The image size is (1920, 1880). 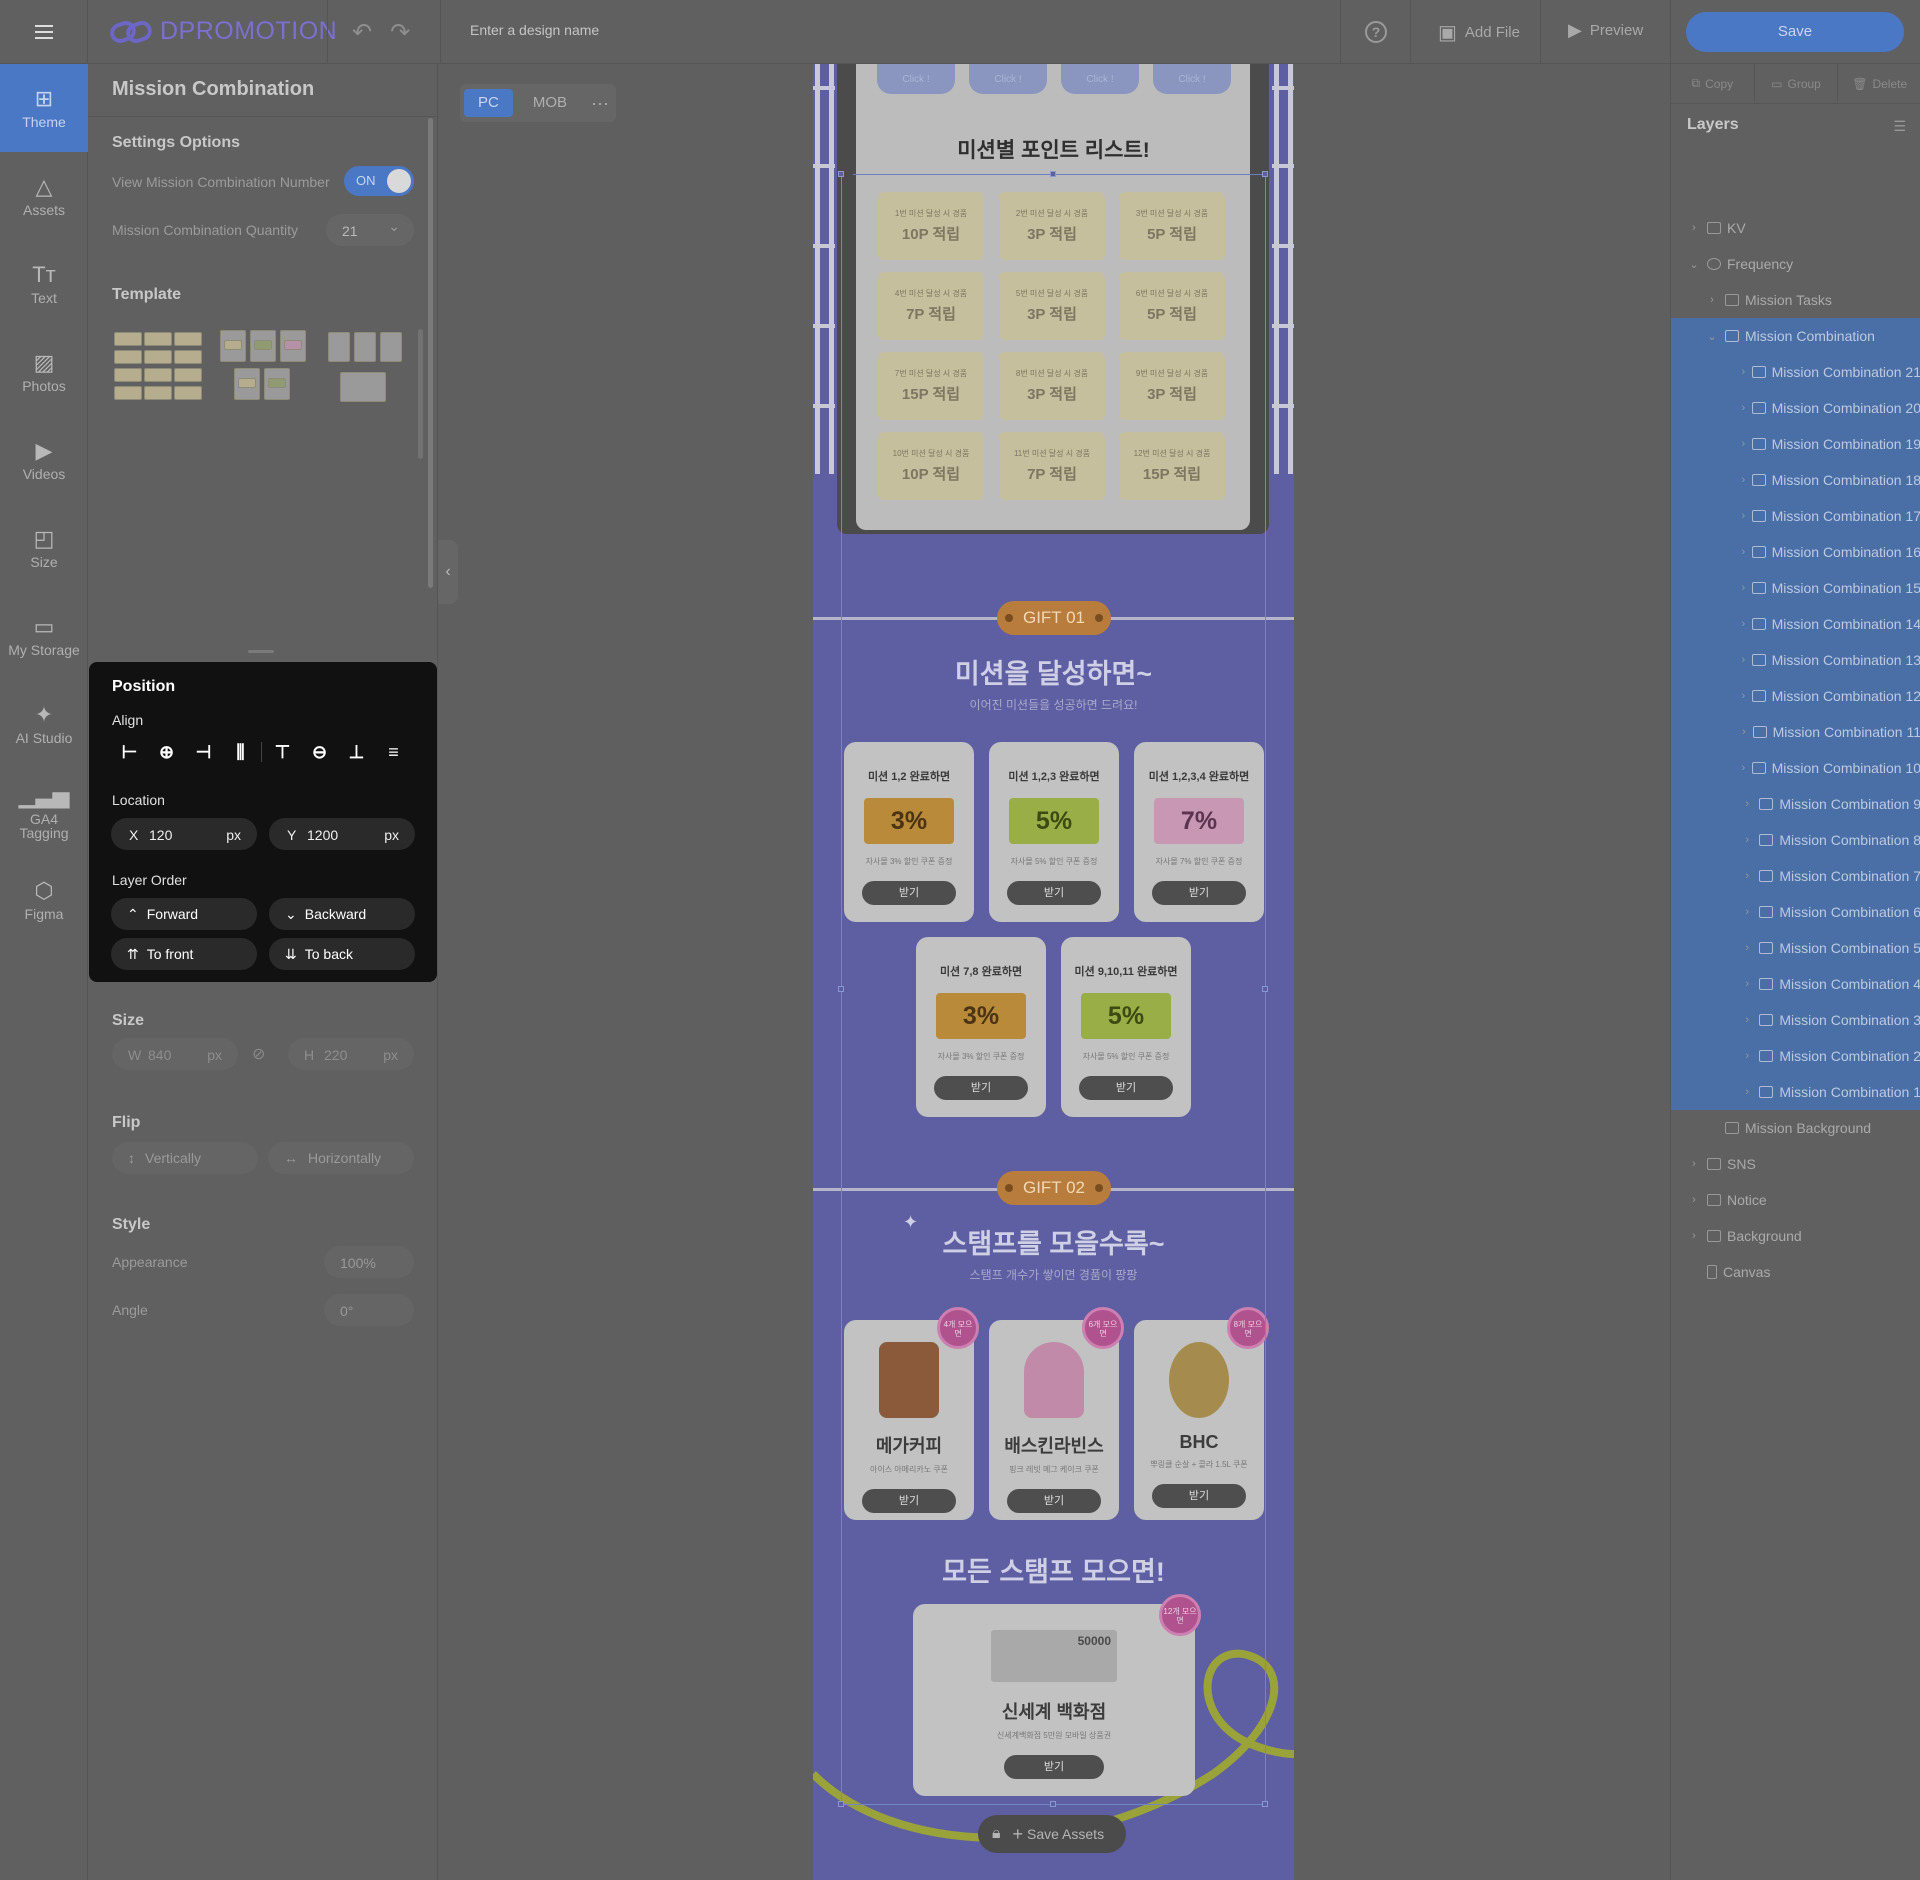 What do you see at coordinates (931, 386) in the screenshot?
I see `reward-ticket: 7번 미션 달성 시 경품 15P 적립` at bounding box center [931, 386].